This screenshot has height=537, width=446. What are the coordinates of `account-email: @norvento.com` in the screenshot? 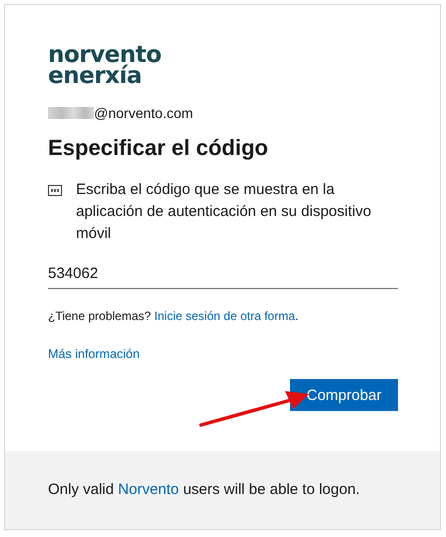 It's located at (144, 113).